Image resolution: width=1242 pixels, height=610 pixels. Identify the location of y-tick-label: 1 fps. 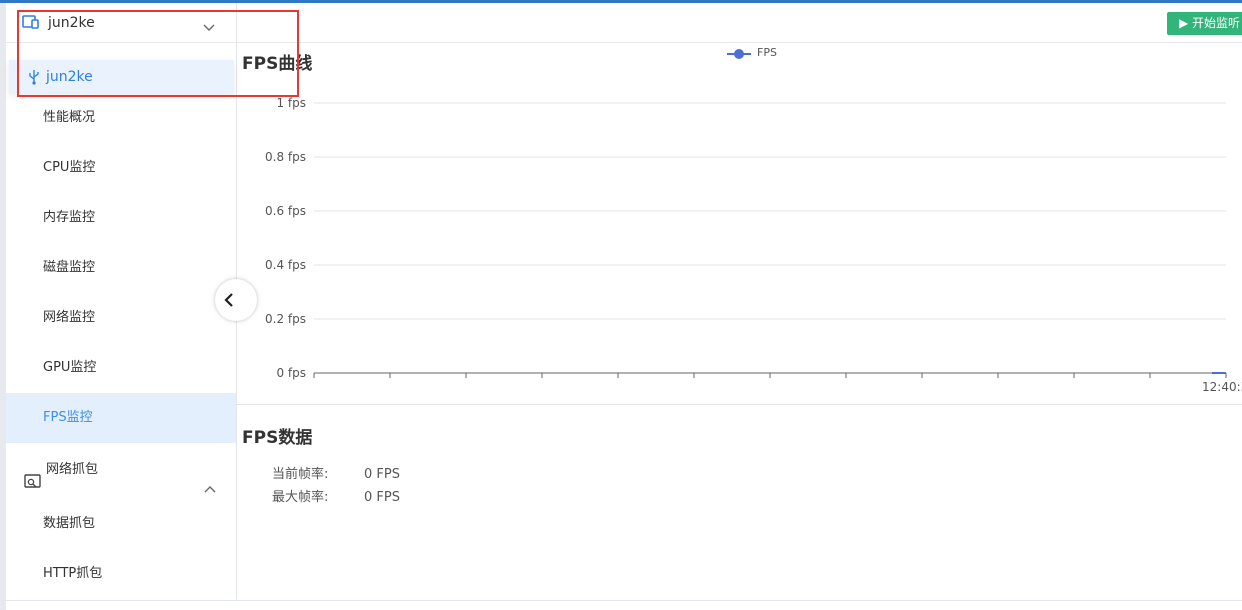
(291, 103).